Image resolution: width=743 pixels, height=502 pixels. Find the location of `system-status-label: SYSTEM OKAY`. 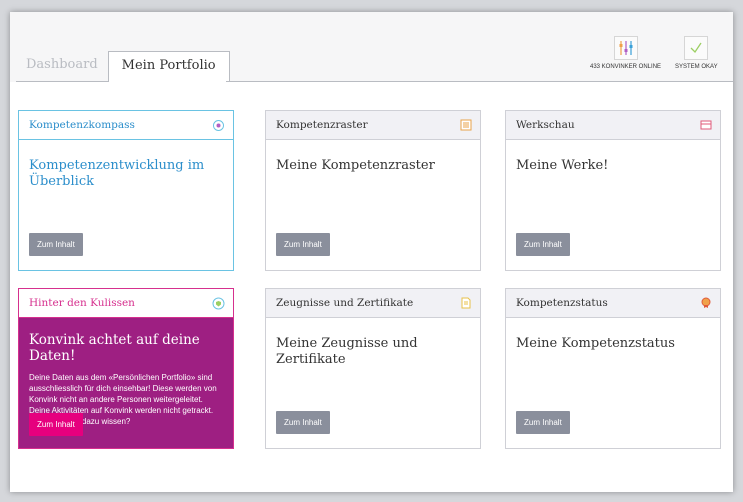

system-status-label: SYSTEM OKAY is located at coordinates (696, 67).